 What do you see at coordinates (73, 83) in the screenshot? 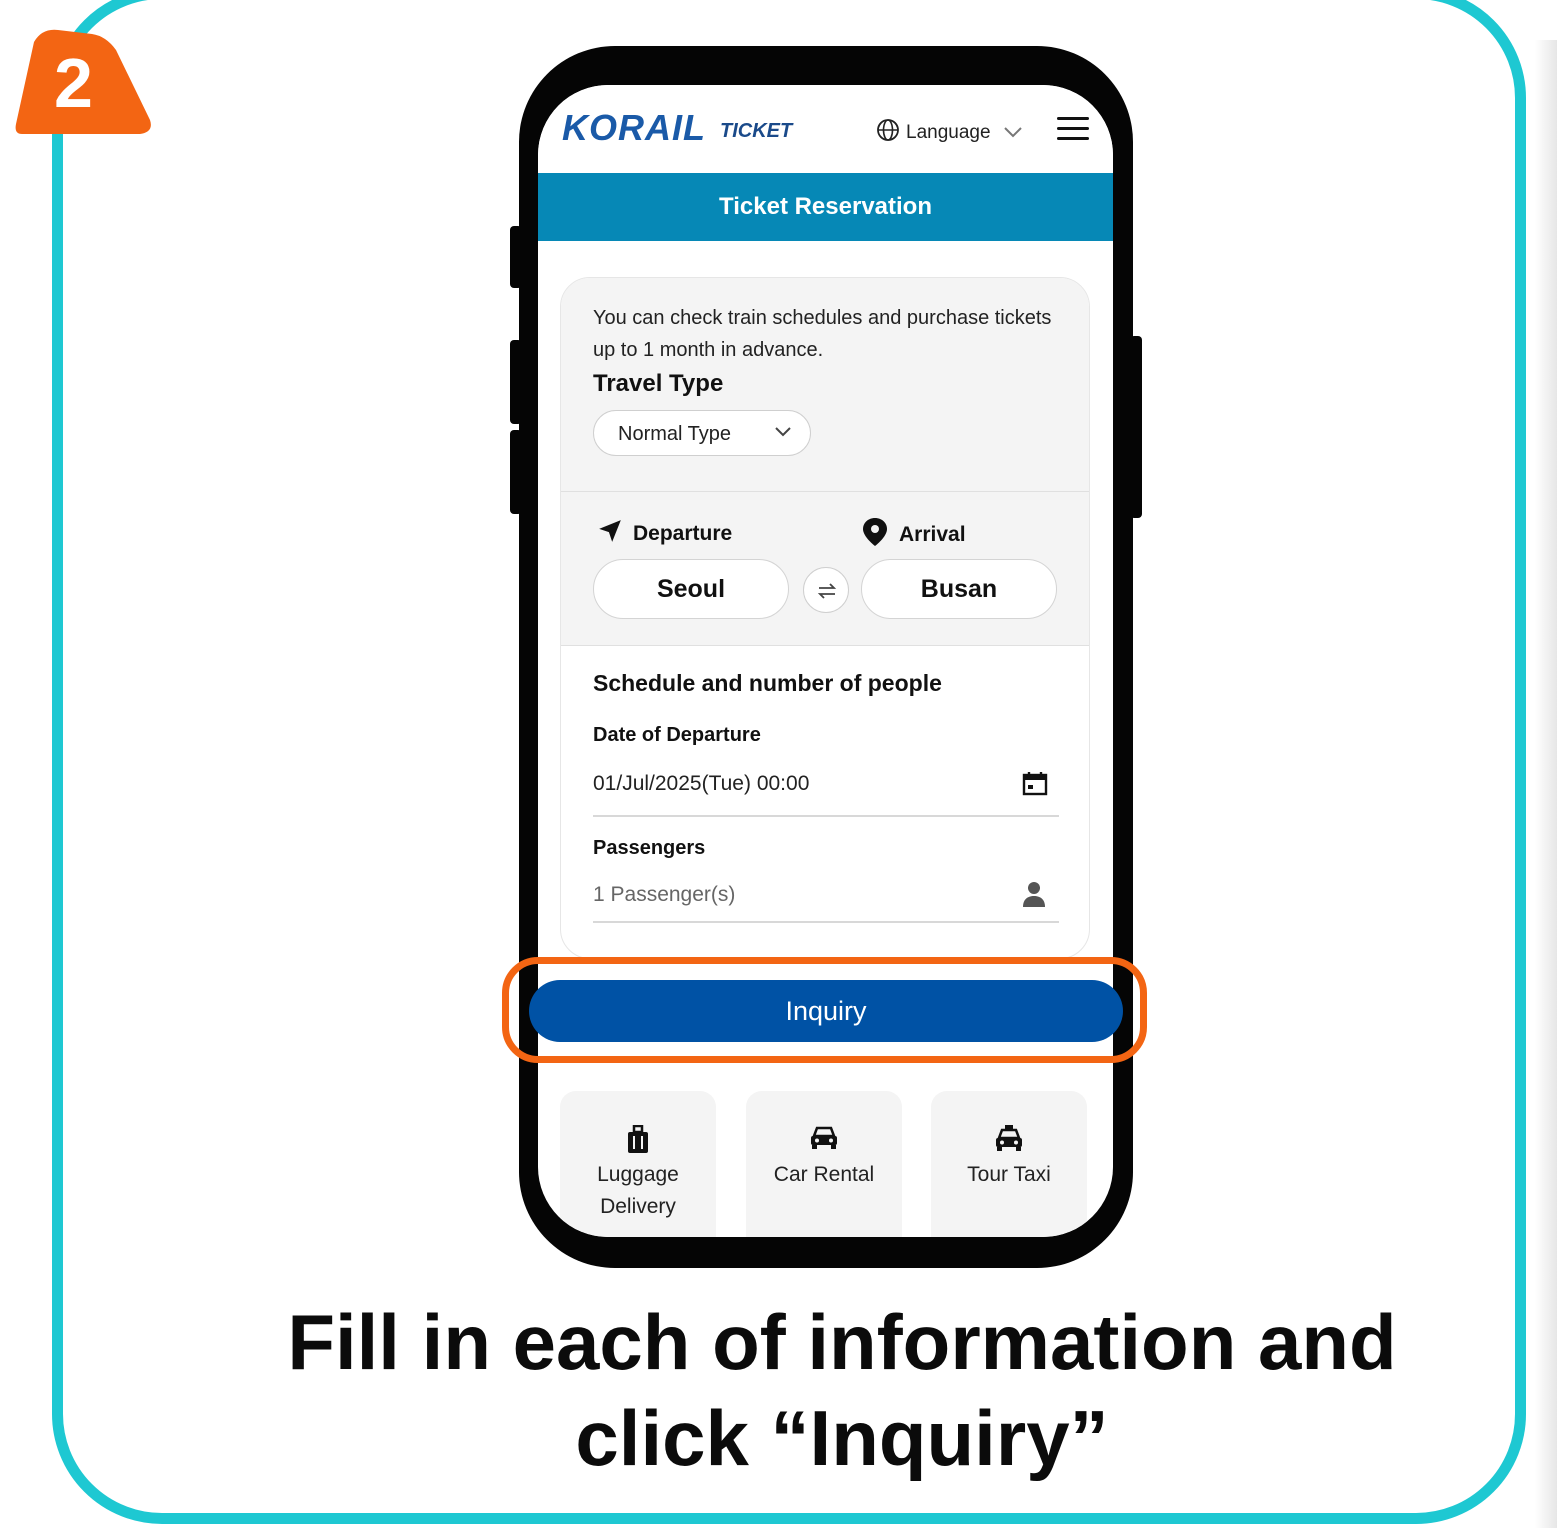
I see `step-number: 2` at bounding box center [73, 83].